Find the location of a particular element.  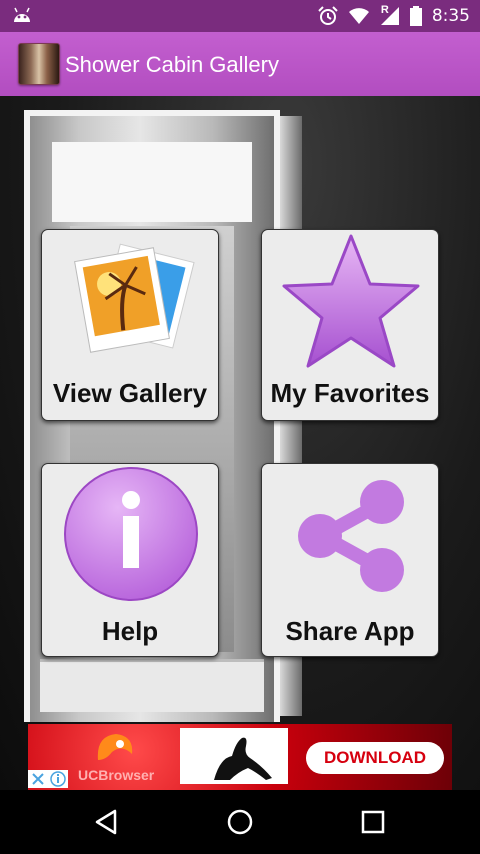

my-favorites-button: My Favorites is located at coordinates (350, 325).